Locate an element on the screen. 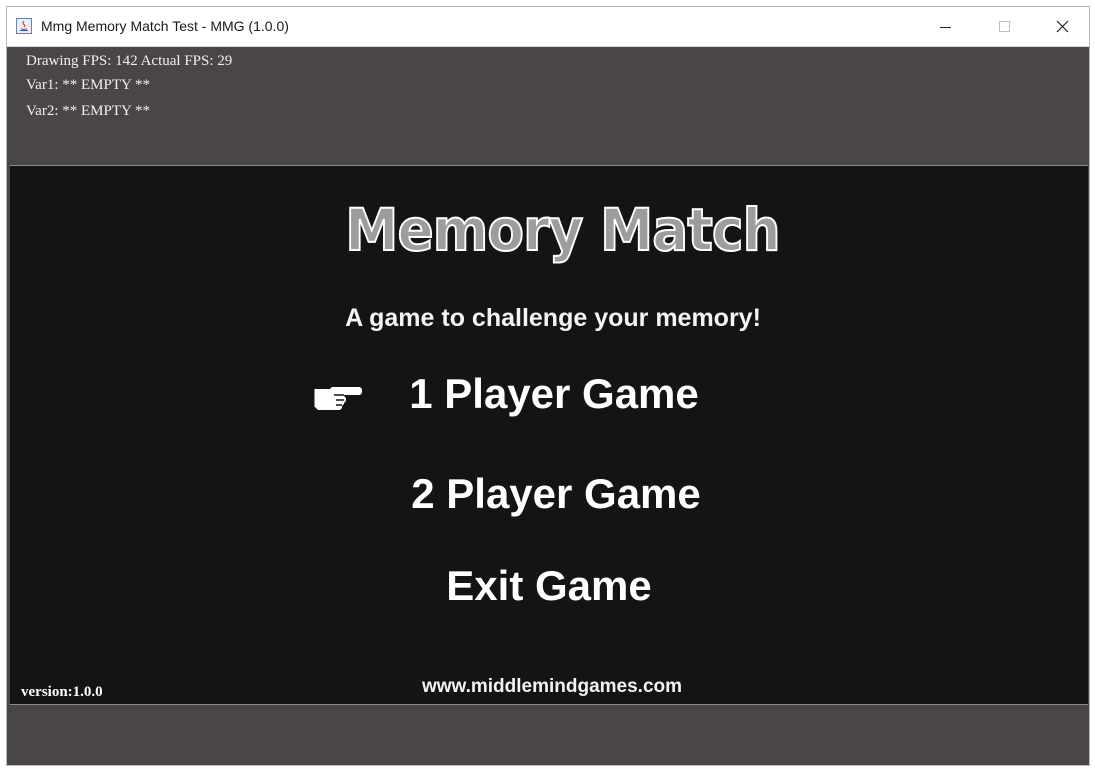 The height and width of the screenshot is (769, 1095). minimize-button is located at coordinates (946, 27).